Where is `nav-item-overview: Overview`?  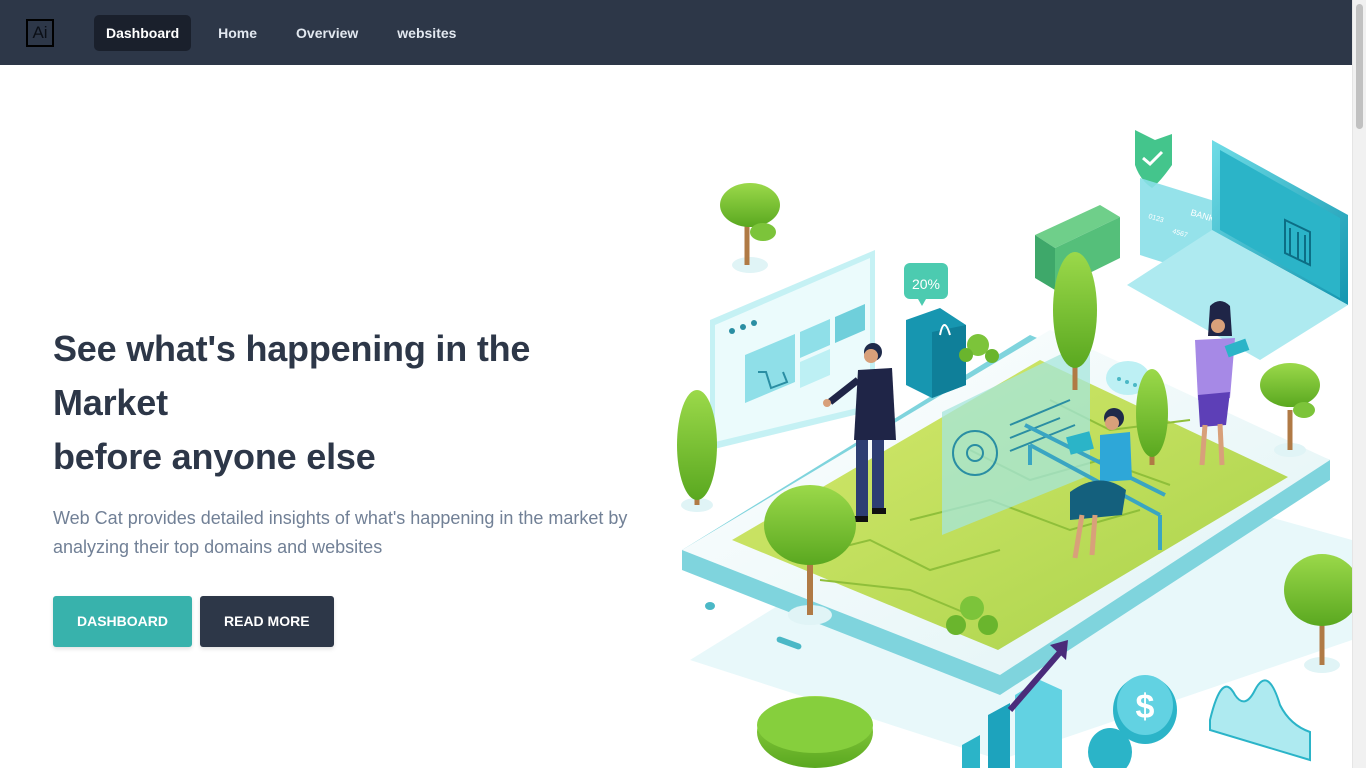 nav-item-overview: Overview is located at coordinates (327, 33).